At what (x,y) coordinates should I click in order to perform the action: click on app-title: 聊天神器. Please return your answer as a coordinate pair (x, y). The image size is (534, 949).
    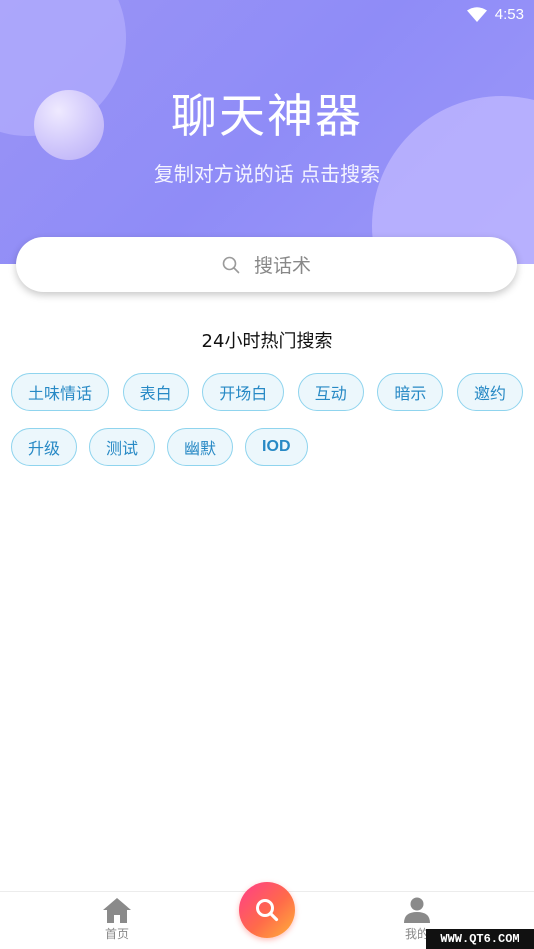
    Looking at the image, I should click on (267, 116).